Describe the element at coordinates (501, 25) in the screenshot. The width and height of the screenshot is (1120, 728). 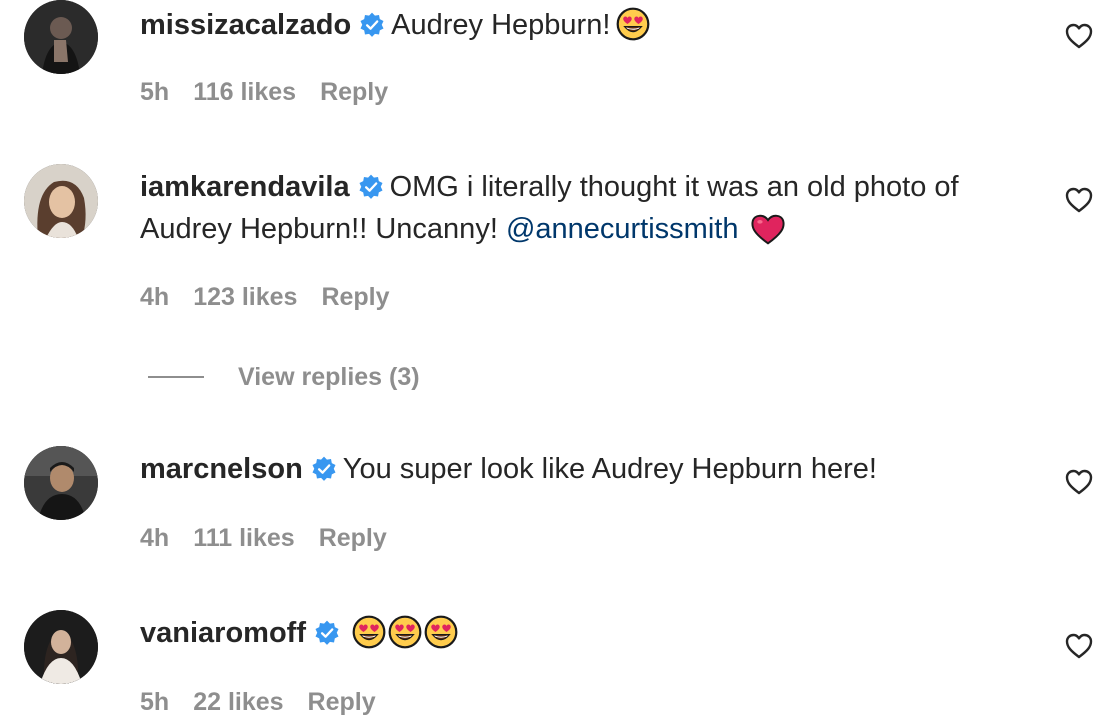
I see `comment-text: Audrey Hepburn!` at that location.